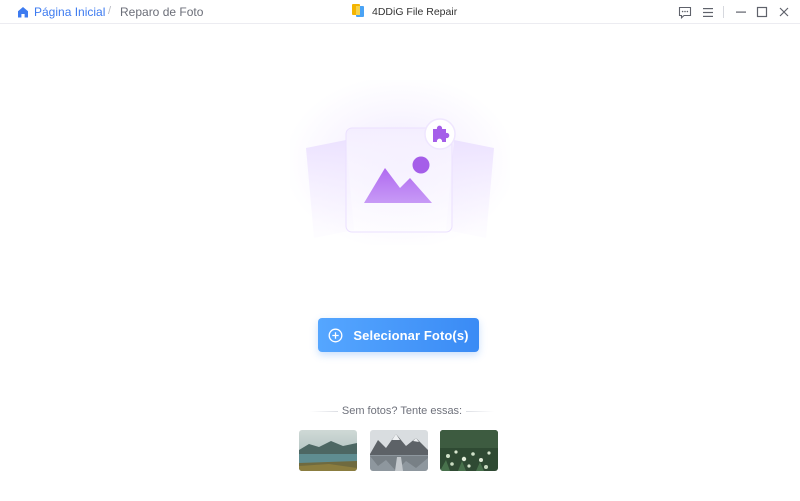 The width and height of the screenshot is (800, 501). I want to click on menu-icon, so click(708, 12).